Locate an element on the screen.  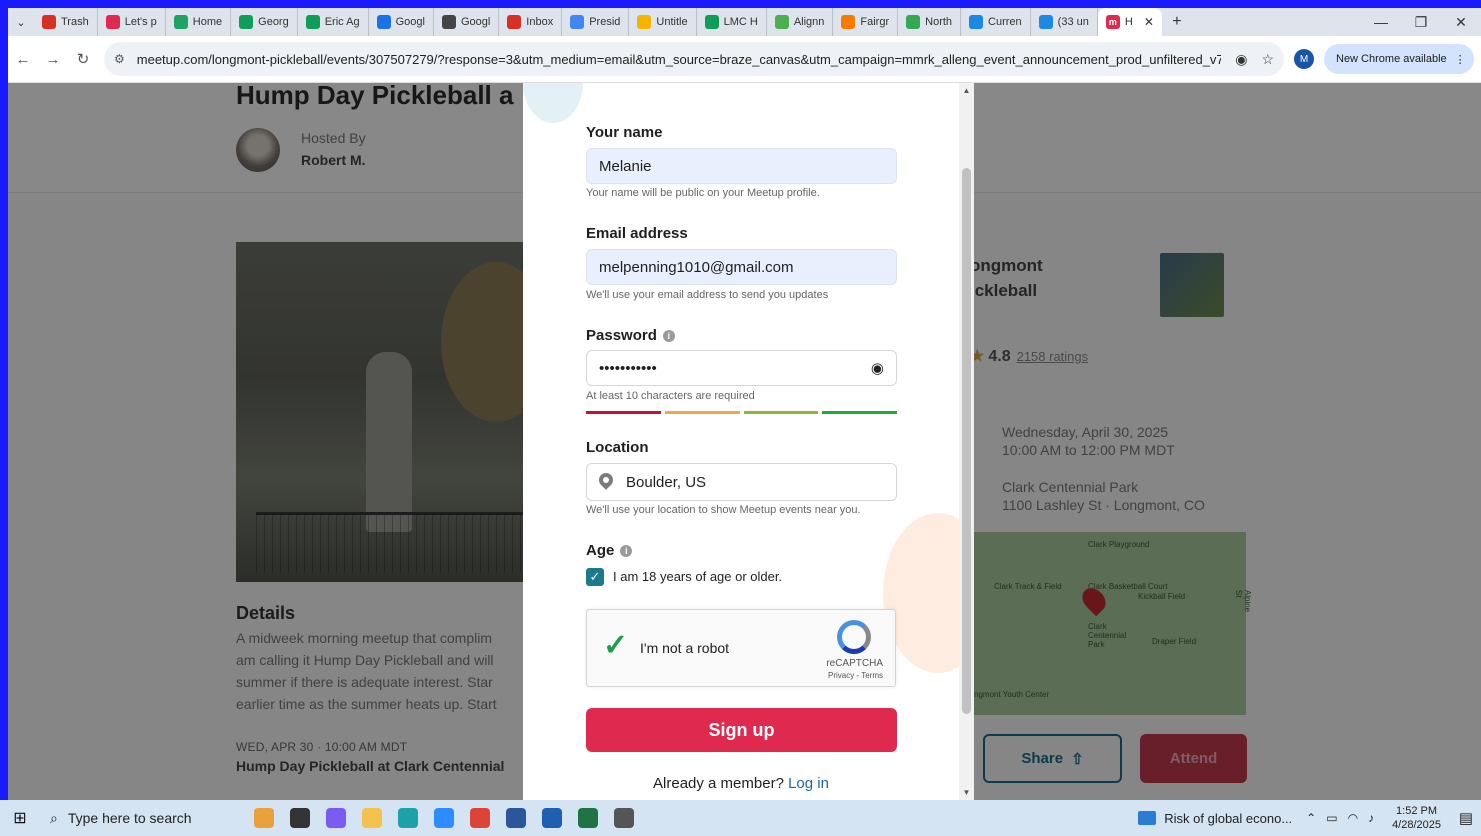
login-prompt: Already a member? Log in is located at coordinates (741, 783).